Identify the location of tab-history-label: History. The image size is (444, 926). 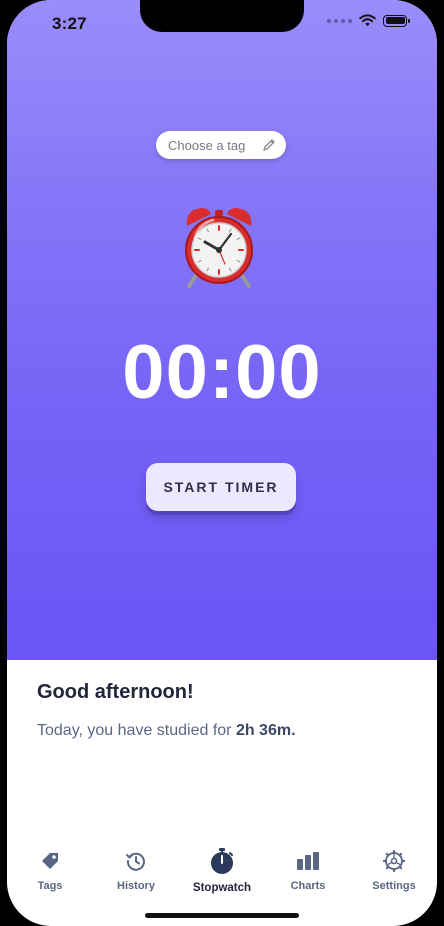
(136, 886).